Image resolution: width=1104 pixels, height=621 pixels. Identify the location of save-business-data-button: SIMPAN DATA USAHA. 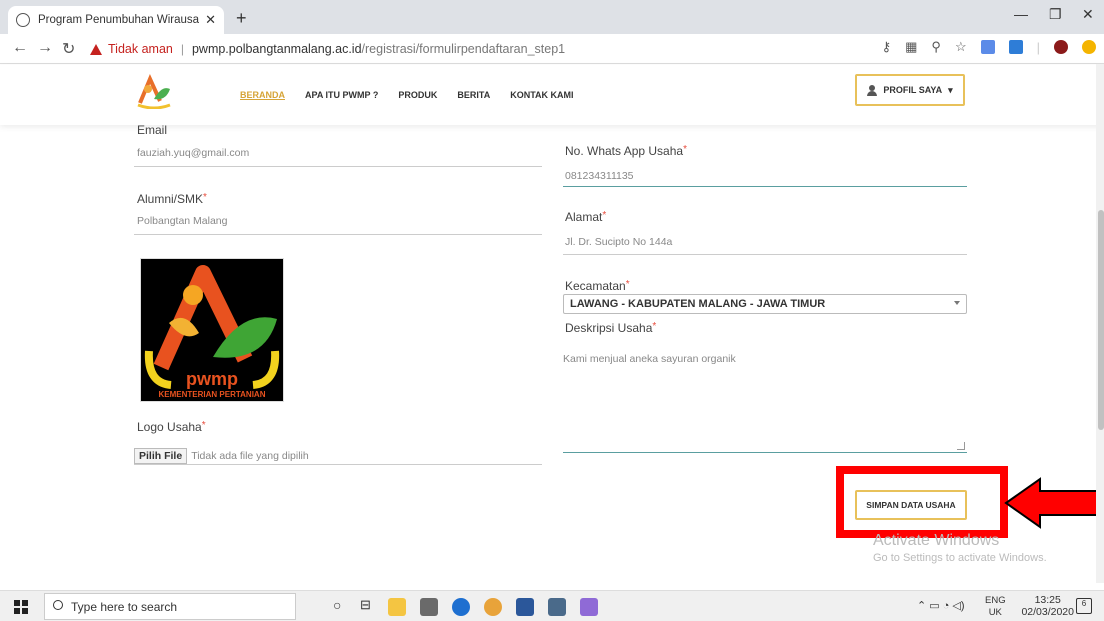
(911, 505).